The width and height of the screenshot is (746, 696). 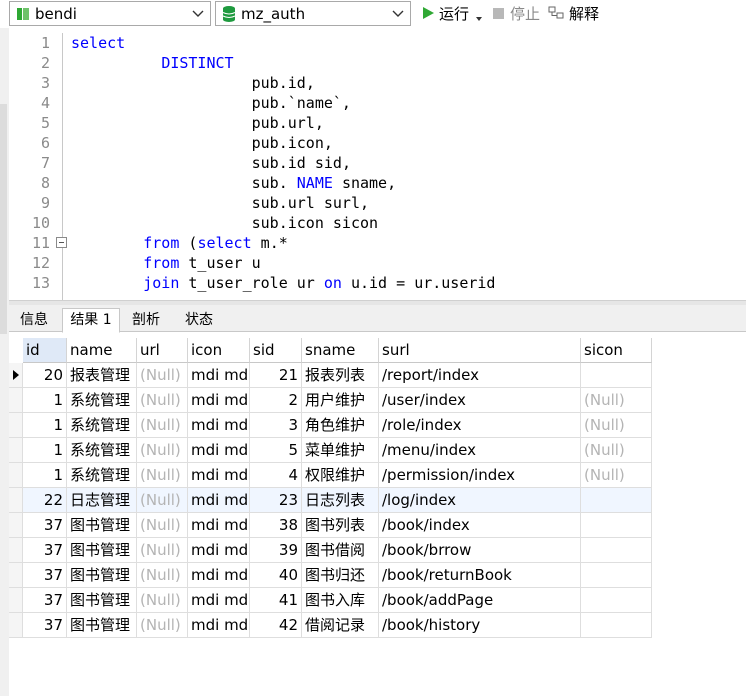 I want to click on table-row: 1 系统管理 (Null) mdi mdi 2 用户维护/user/index (Null), so click(x=330, y=400).